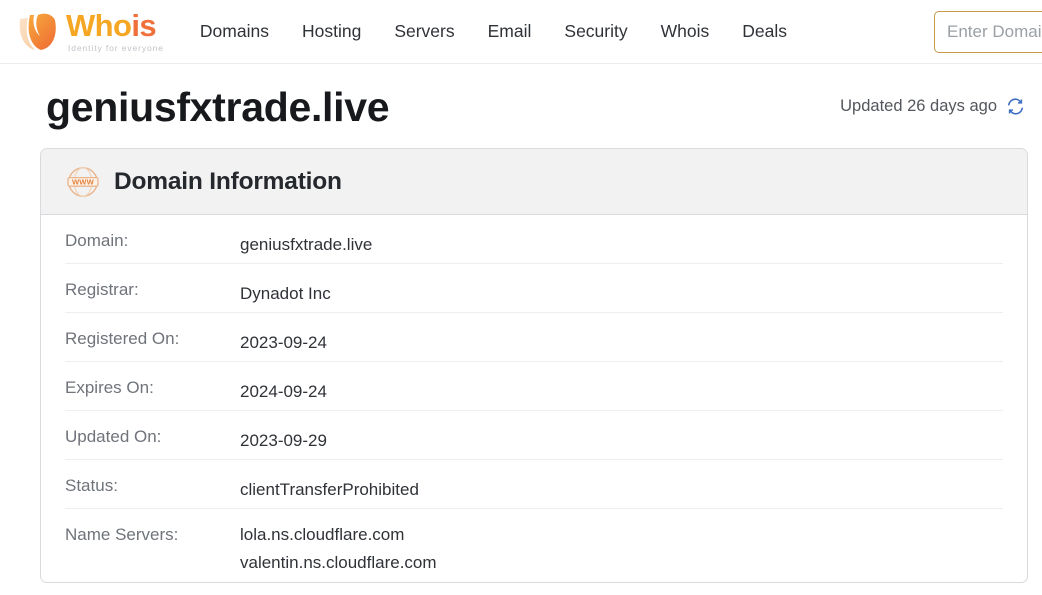 Image resolution: width=1042 pixels, height=595 pixels. What do you see at coordinates (99, 26) in the screenshot?
I see `brand-word-part1: Who` at bounding box center [99, 26].